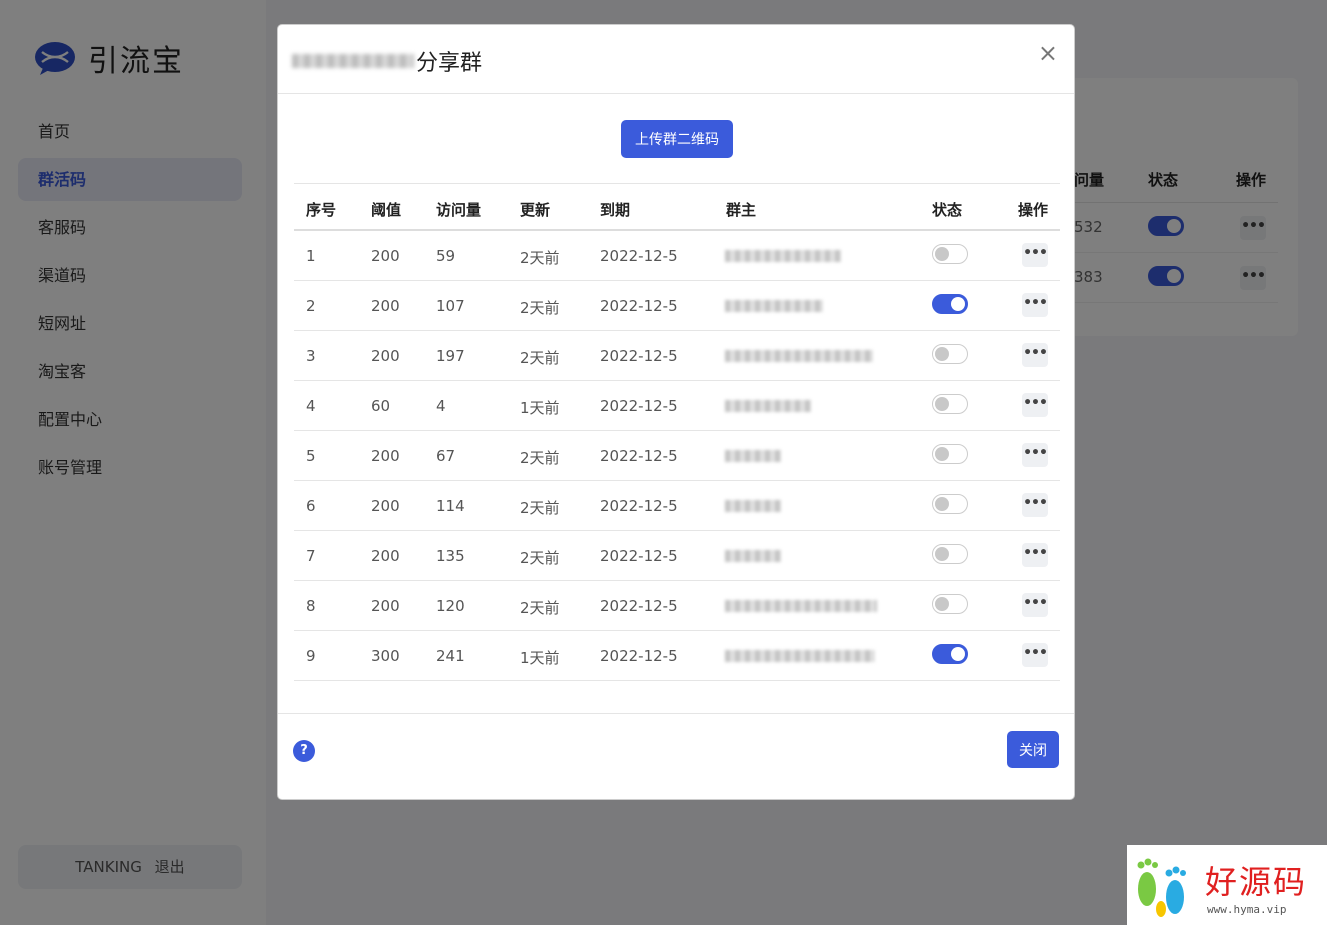 This screenshot has height=925, width=1327. I want to click on row-index: 1, so click(311, 256).